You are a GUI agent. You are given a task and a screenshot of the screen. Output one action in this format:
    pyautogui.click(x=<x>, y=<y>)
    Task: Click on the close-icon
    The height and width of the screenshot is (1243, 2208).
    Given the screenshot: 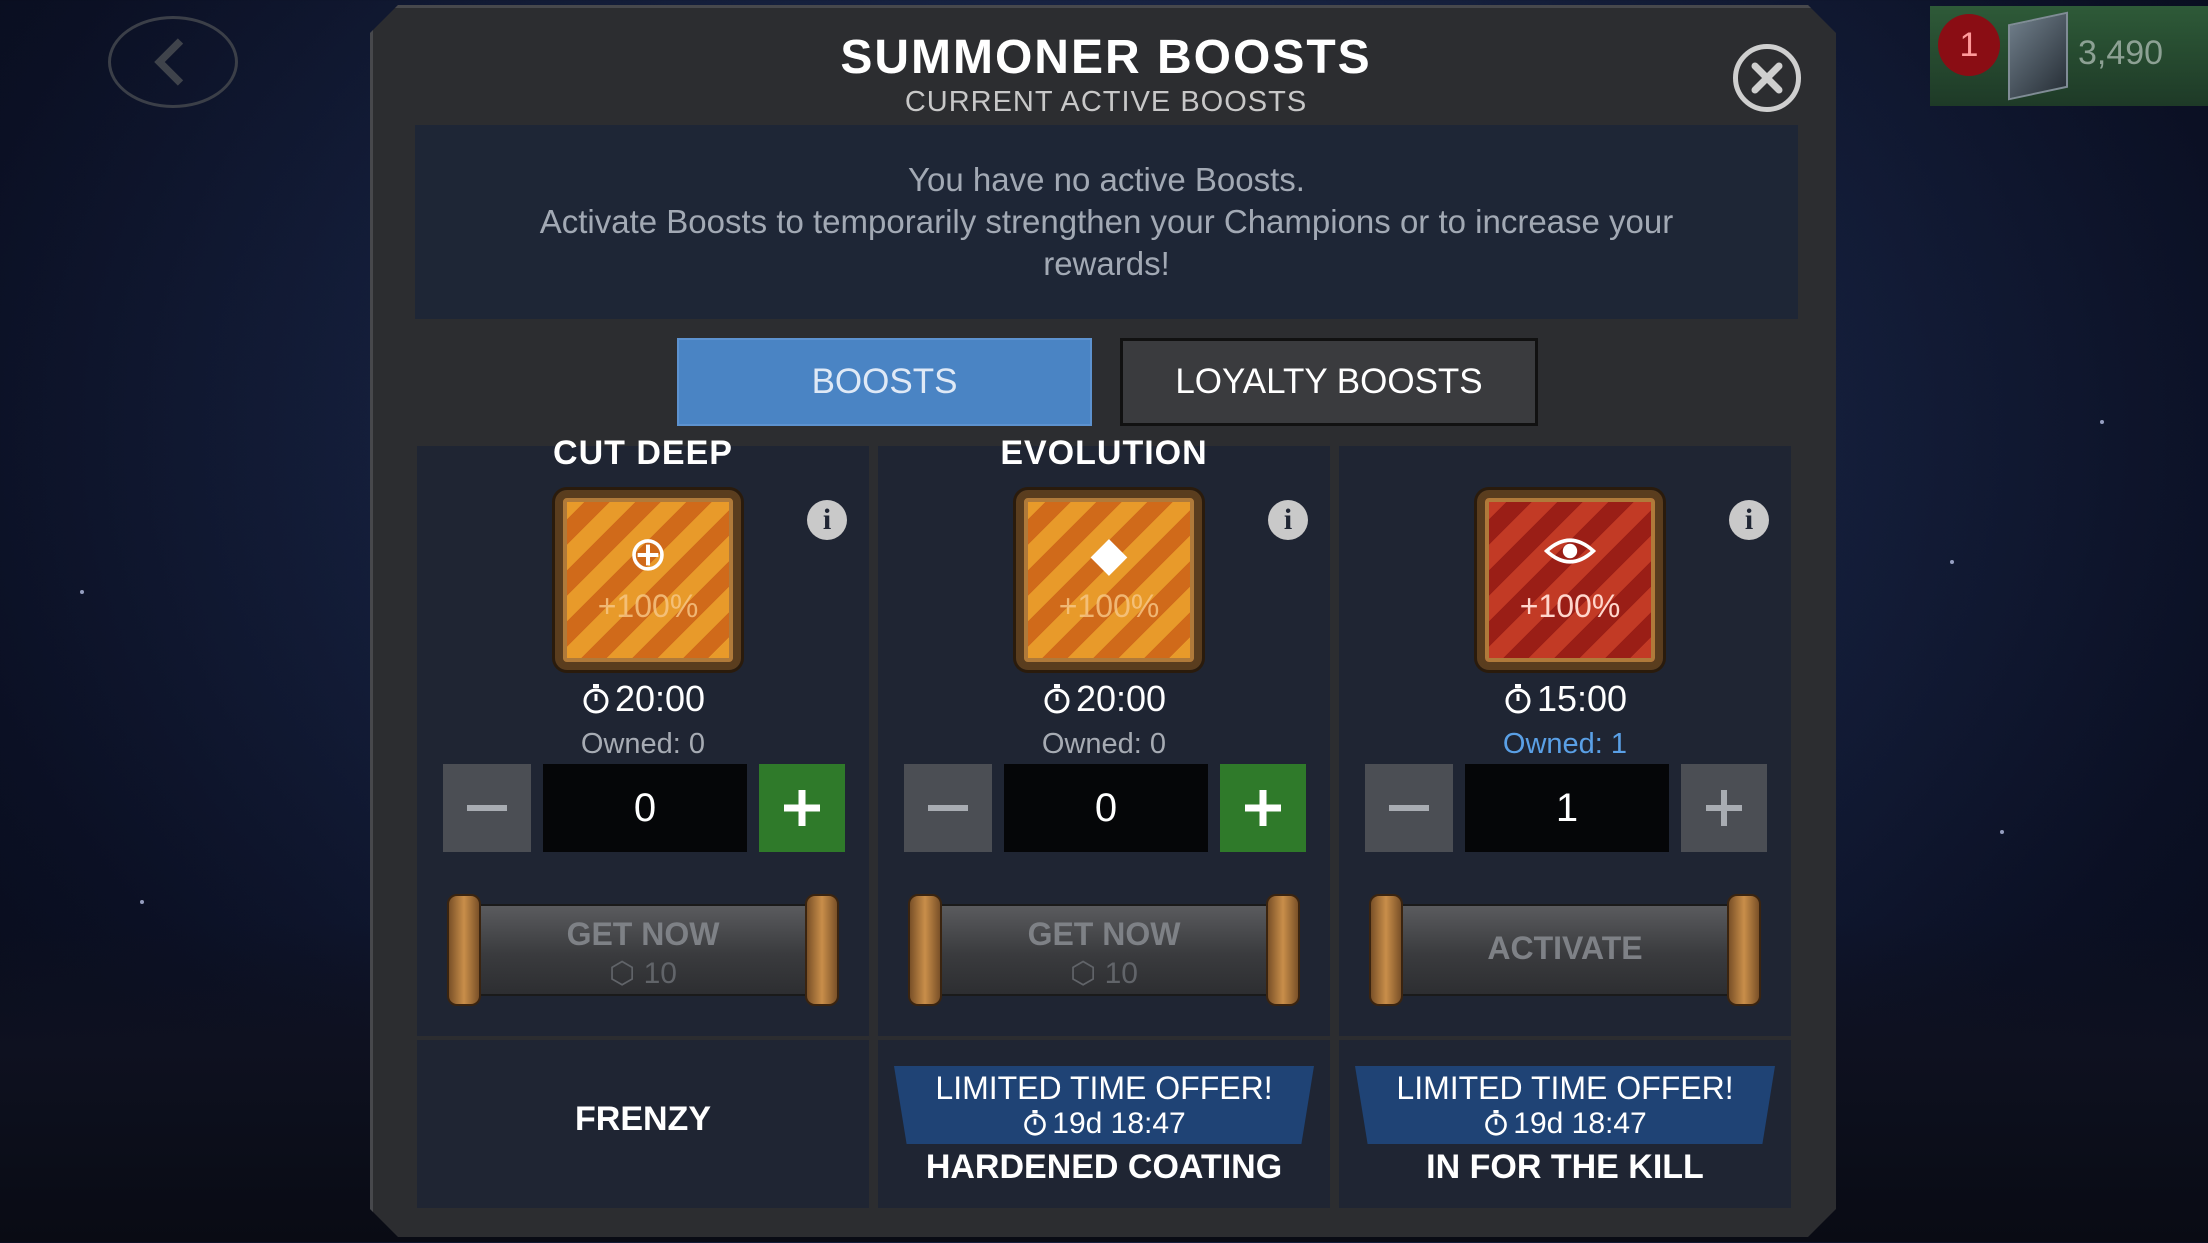 What is the action you would take?
    pyautogui.click(x=1767, y=78)
    